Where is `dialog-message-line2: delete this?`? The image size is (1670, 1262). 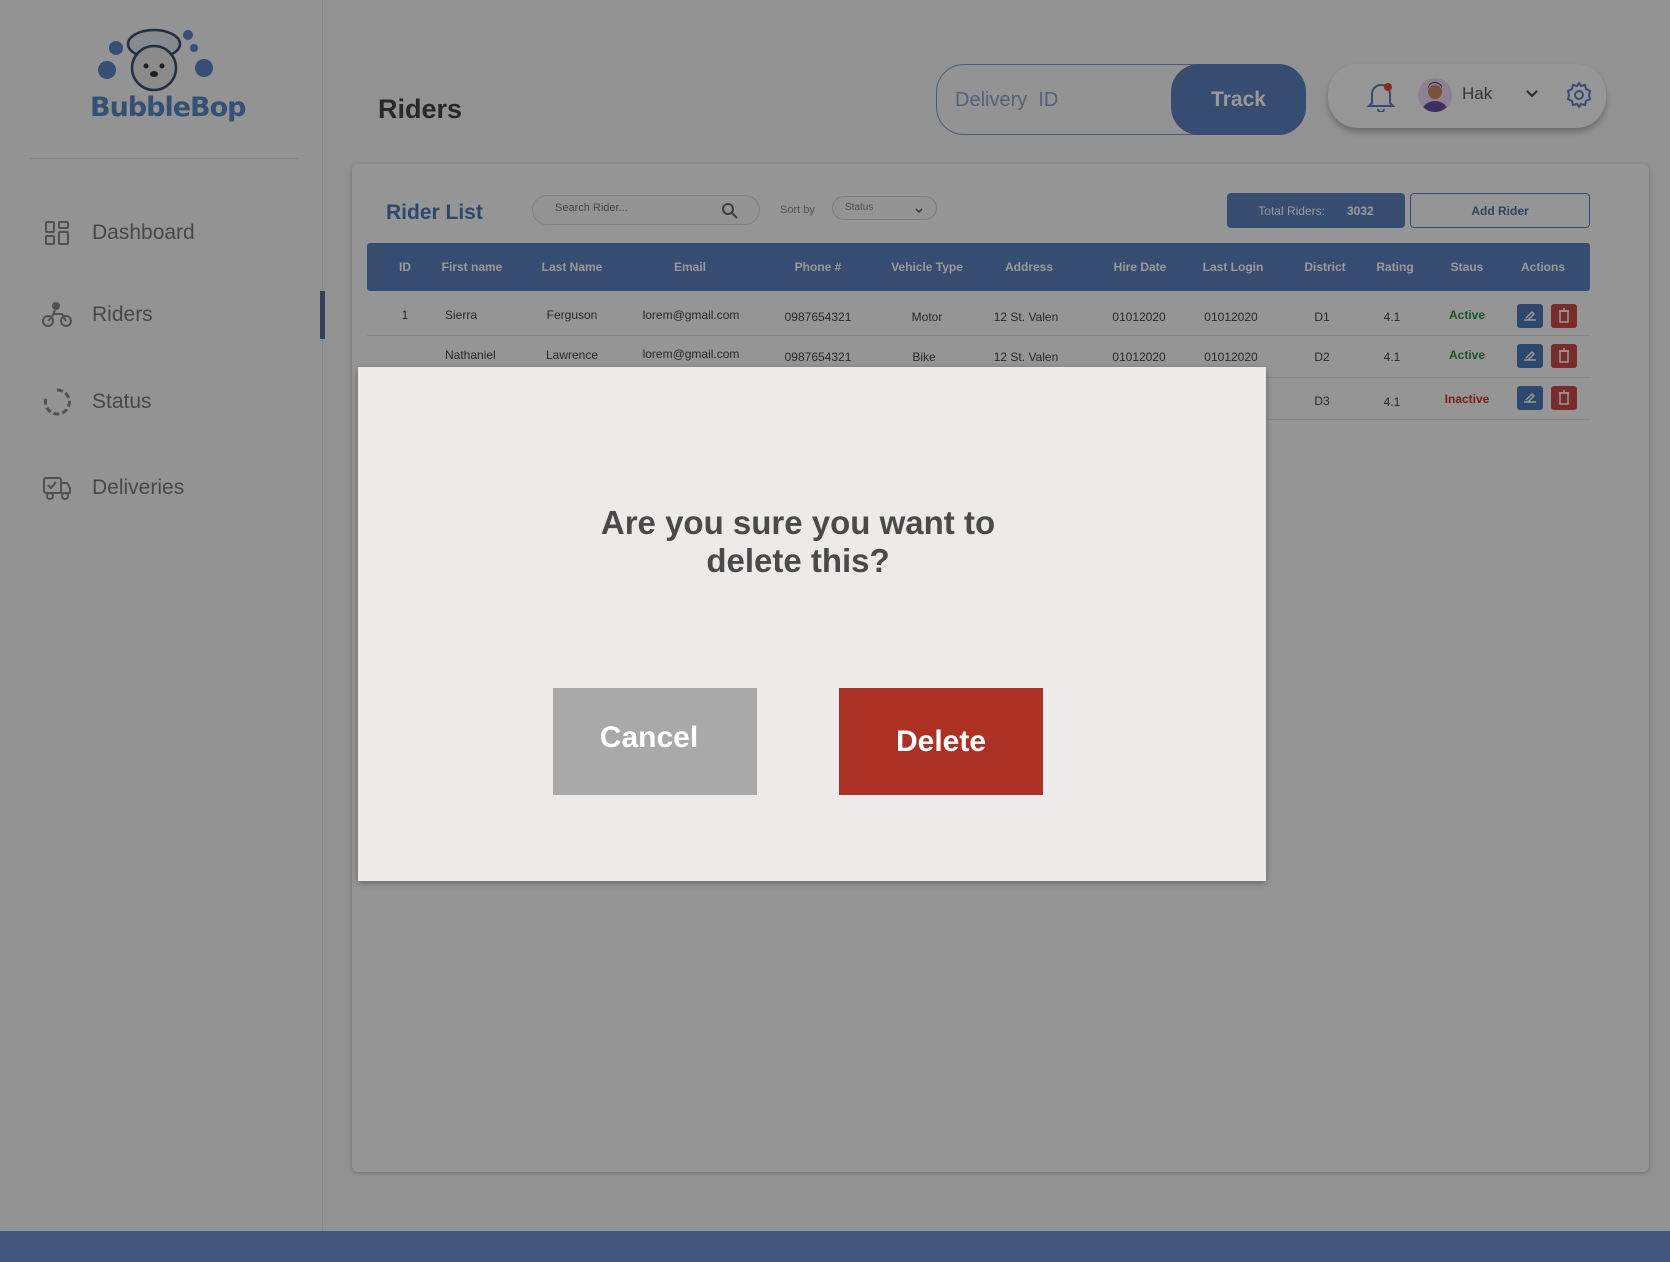
dialog-message-line2: delete this? is located at coordinates (798, 560).